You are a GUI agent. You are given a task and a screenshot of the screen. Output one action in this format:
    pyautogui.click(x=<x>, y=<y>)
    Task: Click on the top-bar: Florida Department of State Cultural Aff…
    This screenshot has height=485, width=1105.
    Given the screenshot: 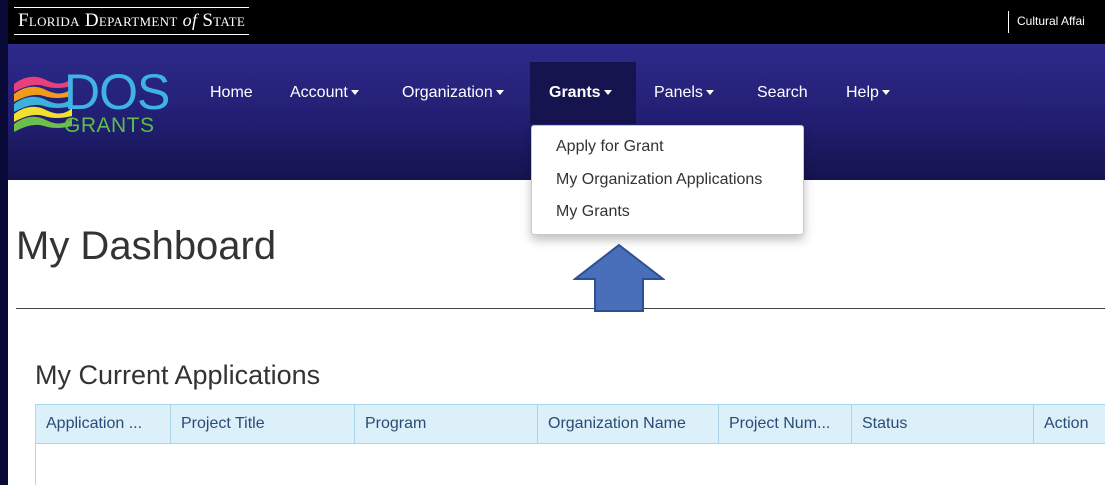 What is the action you would take?
    pyautogui.click(x=556, y=22)
    